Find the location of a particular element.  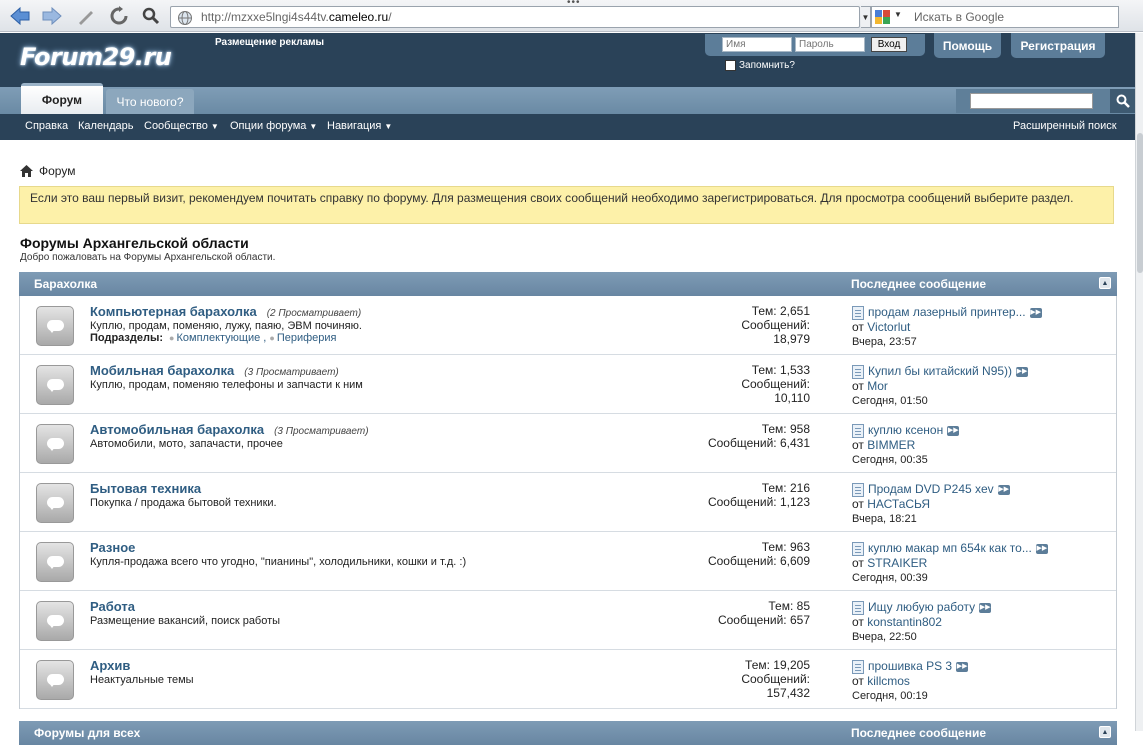

posts-line: Сообщений: 1,123 is located at coordinates (759, 502).